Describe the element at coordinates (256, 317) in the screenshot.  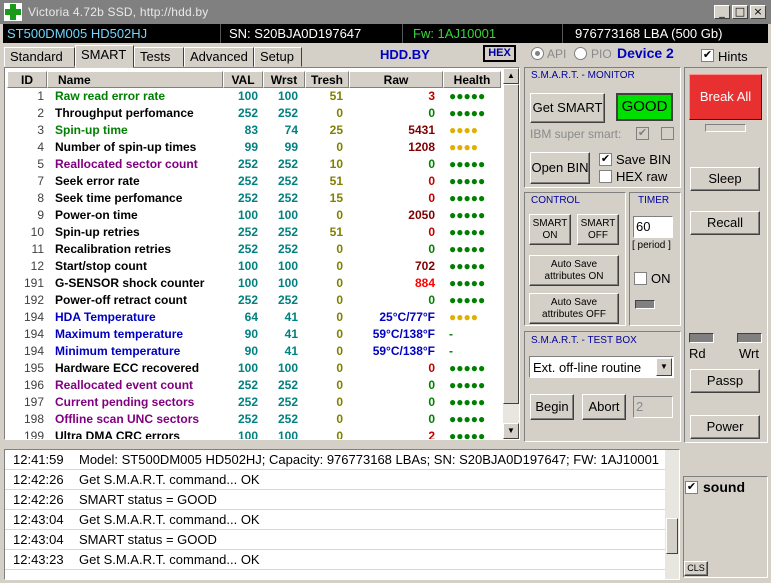
I see `table-row: 194 HDA Temperature 64 41 0 25°C/77°F ●●●●` at that location.